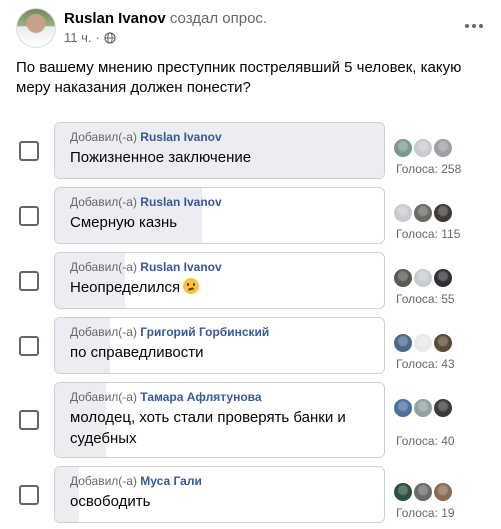 The height and width of the screenshot is (529, 501). I want to click on option-label: освободить, so click(110, 501).